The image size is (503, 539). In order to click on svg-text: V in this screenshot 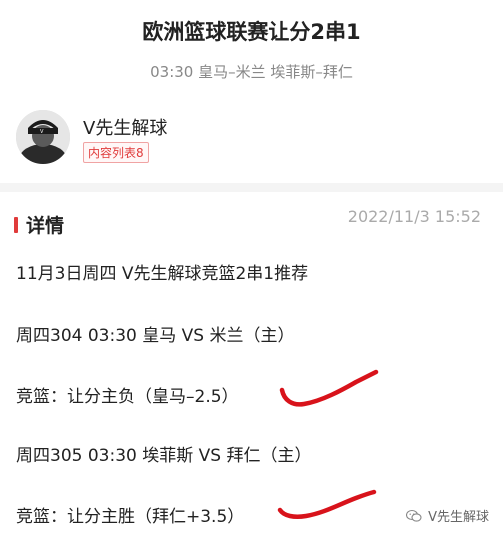, I will do `click(42, 132)`.